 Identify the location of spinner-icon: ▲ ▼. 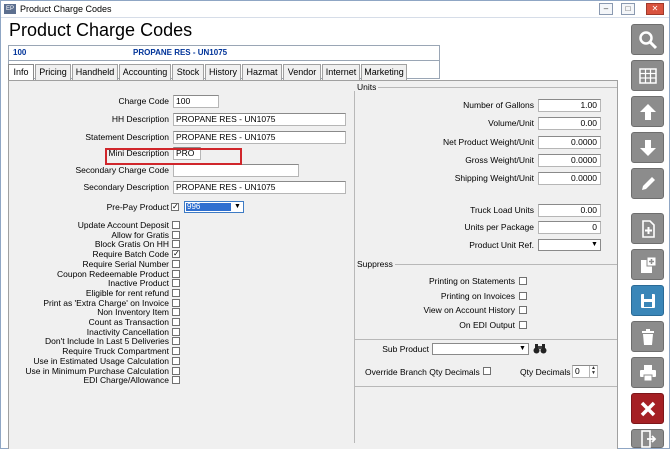
(593, 371).